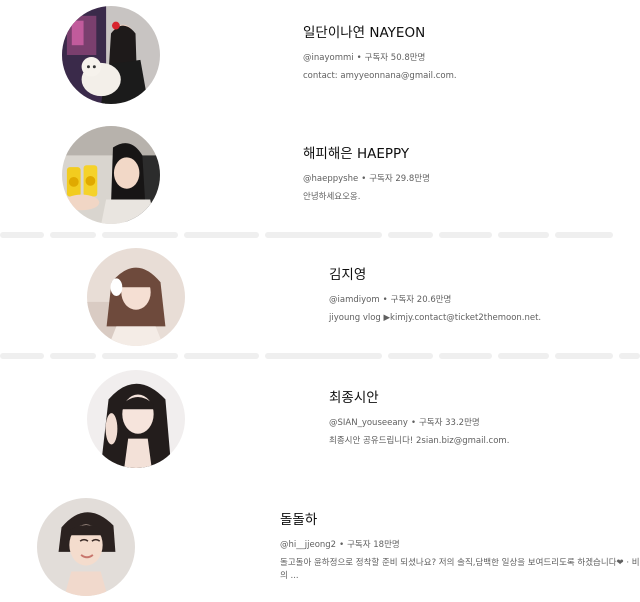 The image size is (640, 602). I want to click on subscriber-count: 구독자 33.2만명, so click(449, 423).